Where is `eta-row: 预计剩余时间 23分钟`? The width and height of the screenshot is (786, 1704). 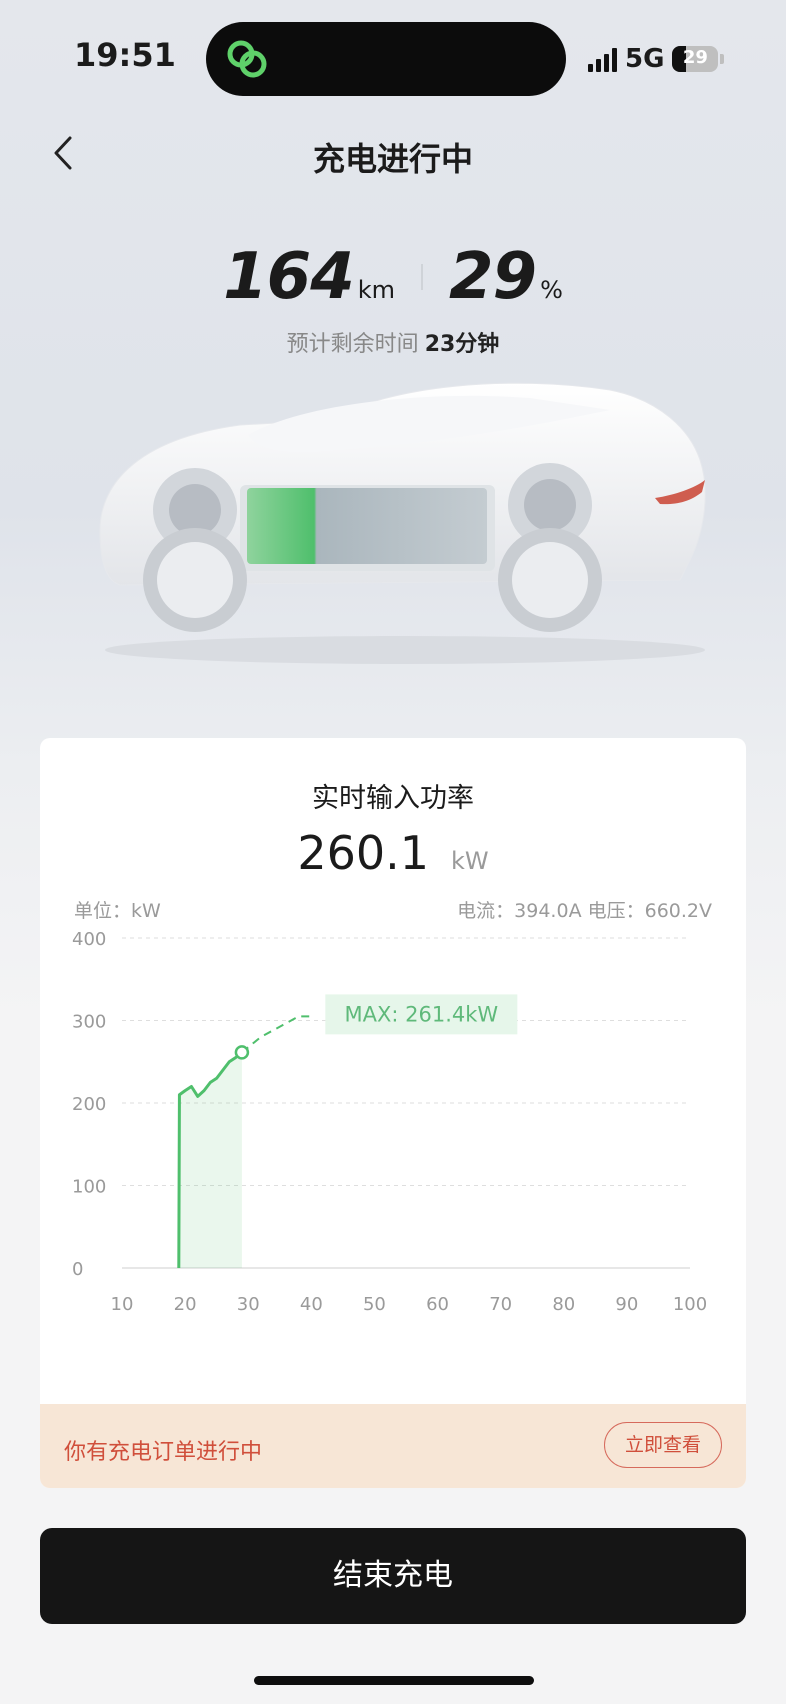
eta-row: 预计剩余时间 23分钟 is located at coordinates (393, 342).